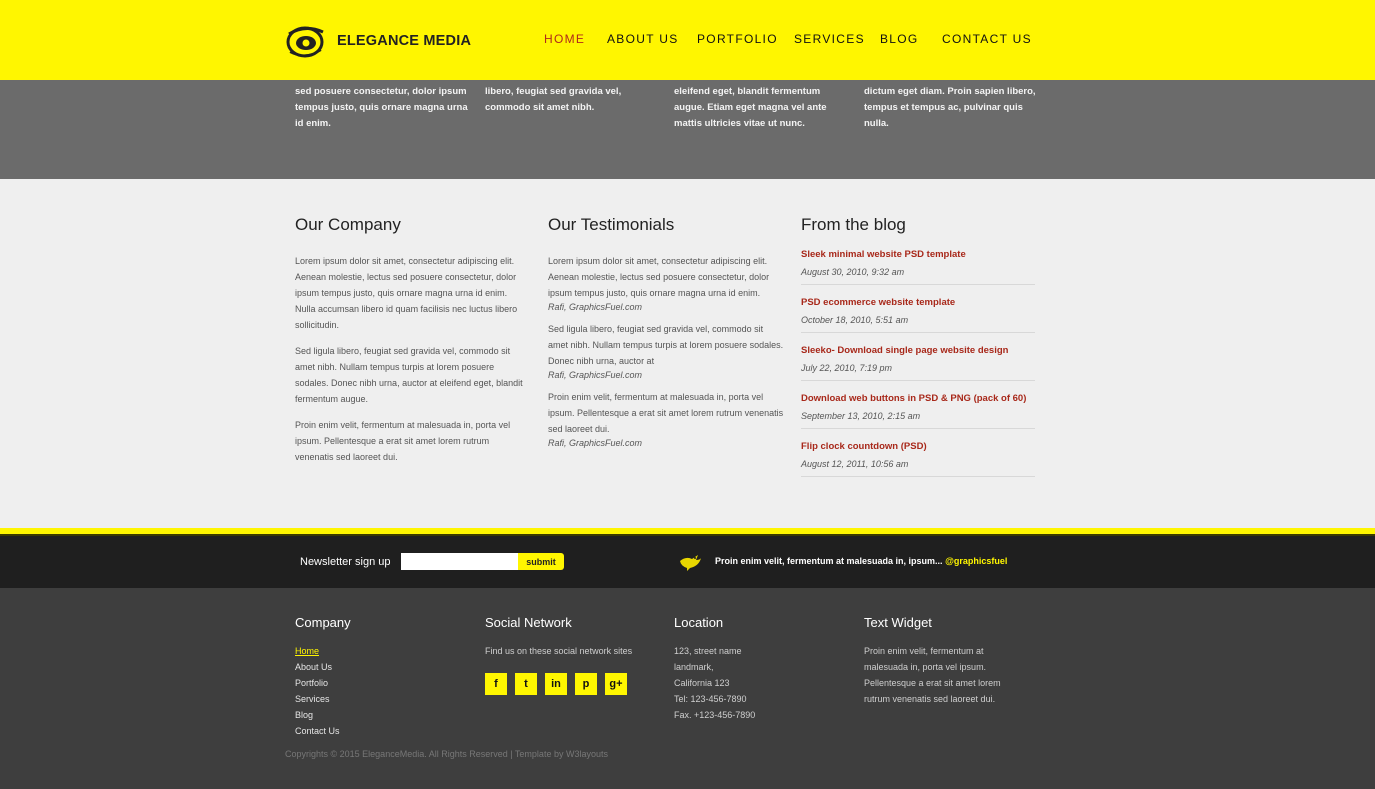  Describe the element at coordinates (586, 684) in the screenshot. I see `pinterest-icon: p` at that location.